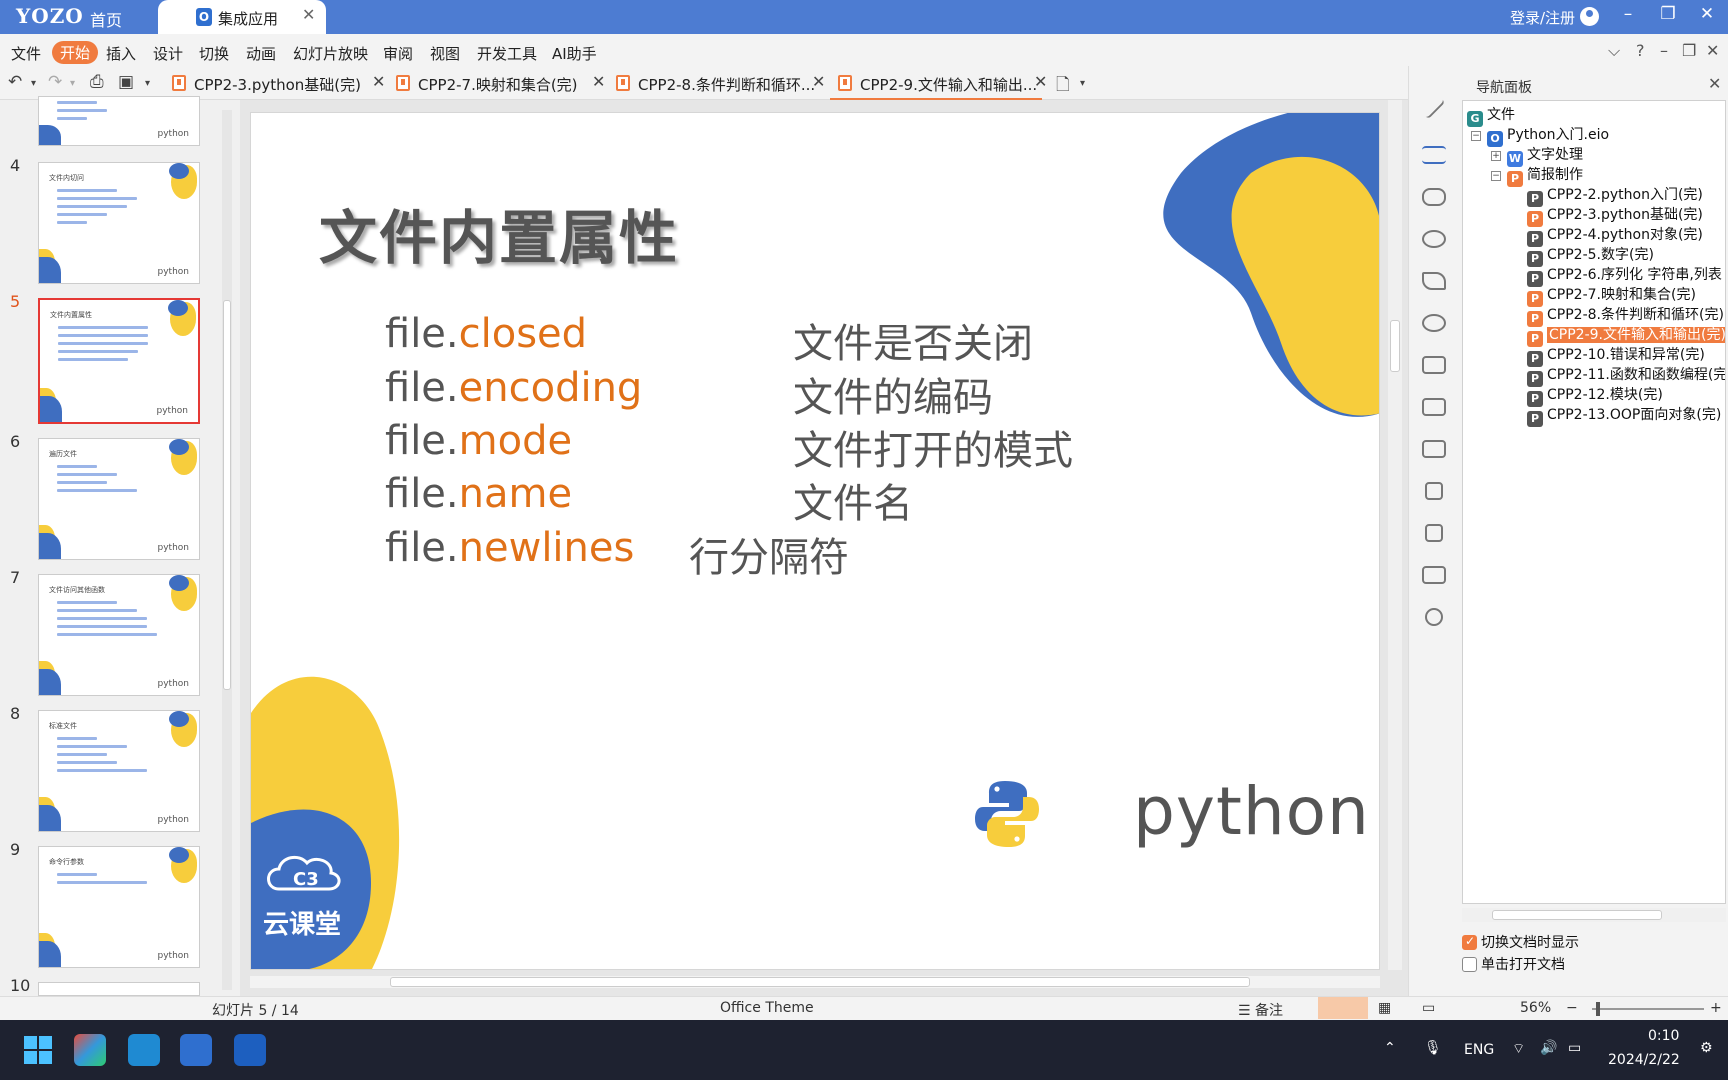 This screenshot has height=1080, width=1728. Describe the element at coordinates (1434, 323) in the screenshot. I see `transform-icon` at that location.